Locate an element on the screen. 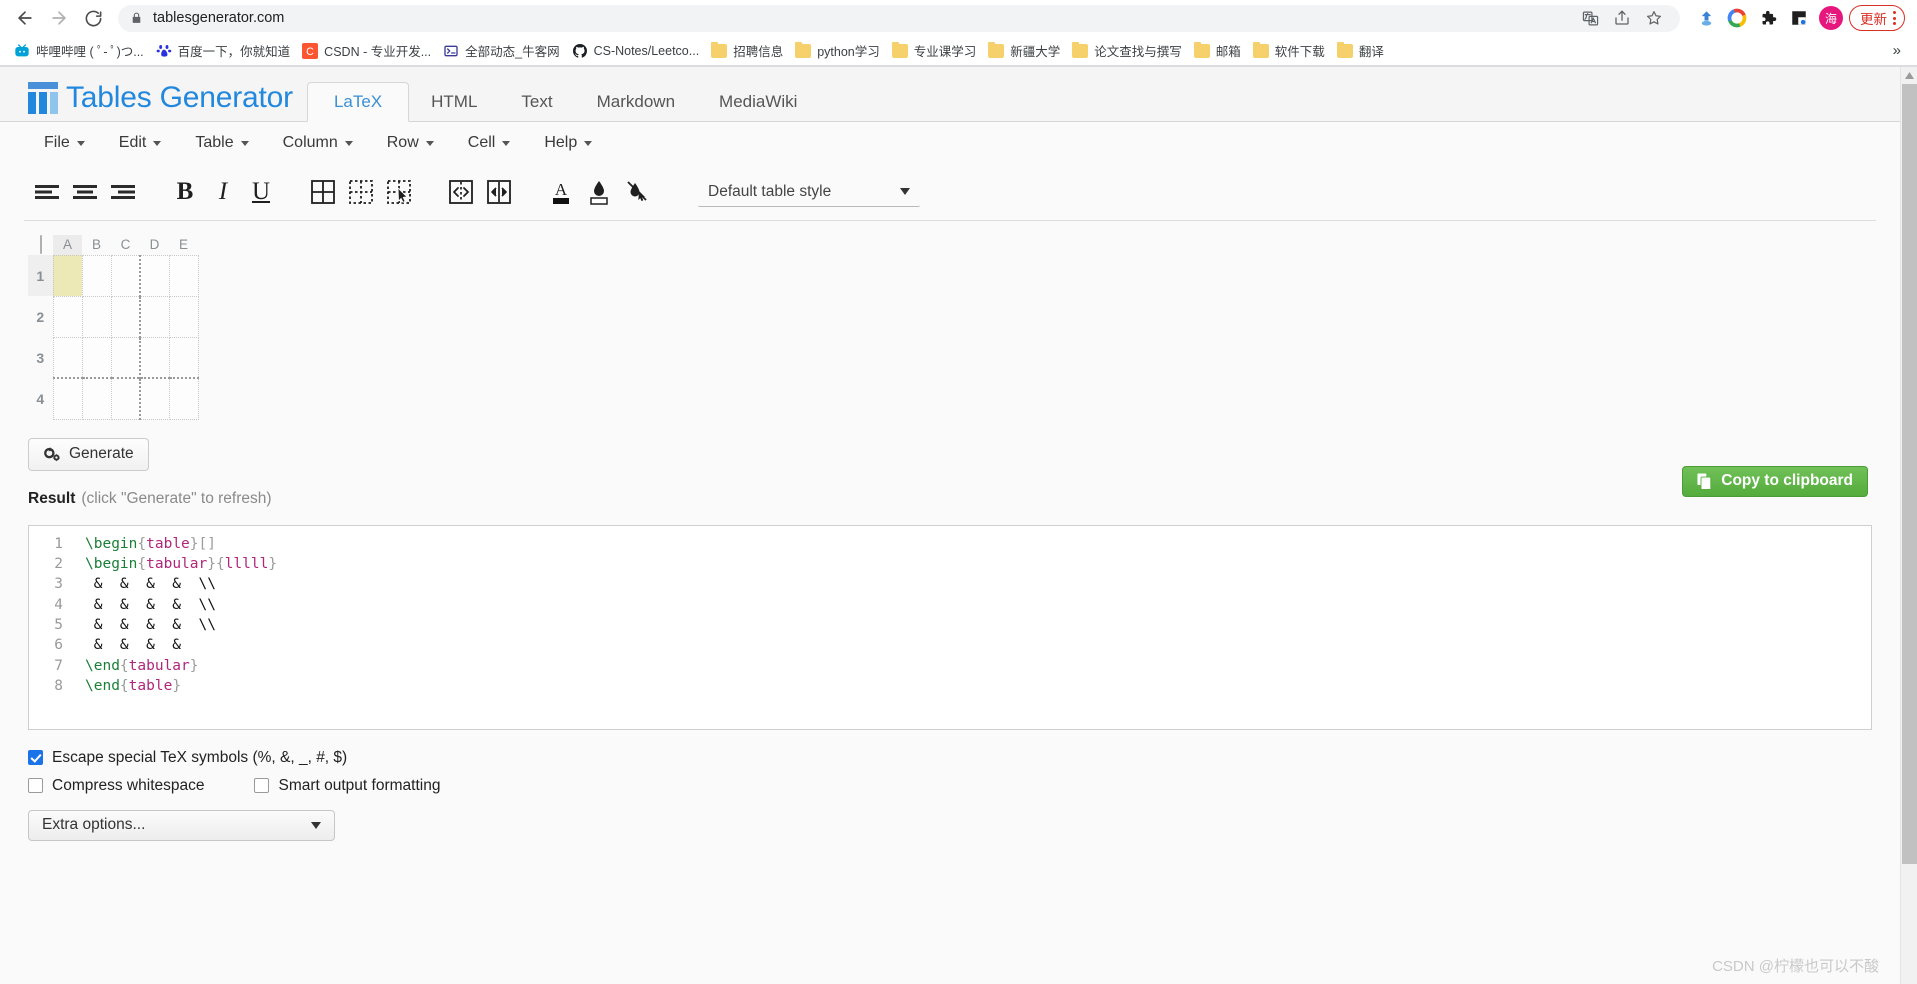 The width and height of the screenshot is (1917, 984). copy-to-clipboard-button: Copy to clipboard is located at coordinates (1775, 481).